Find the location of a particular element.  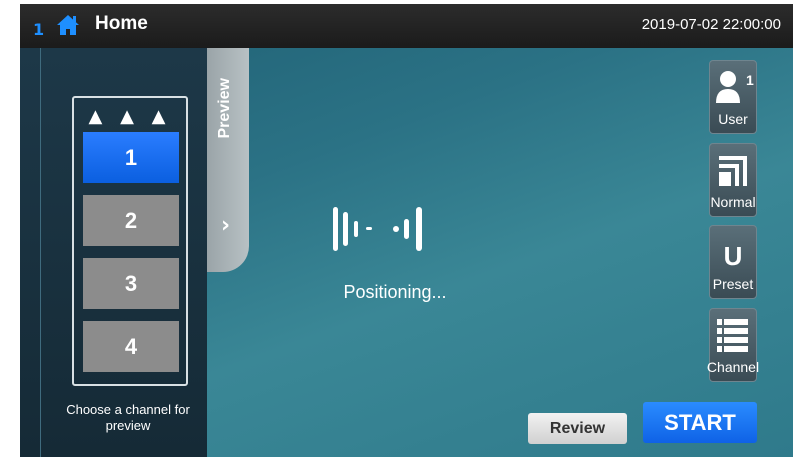

user-label: User is located at coordinates (733, 119).